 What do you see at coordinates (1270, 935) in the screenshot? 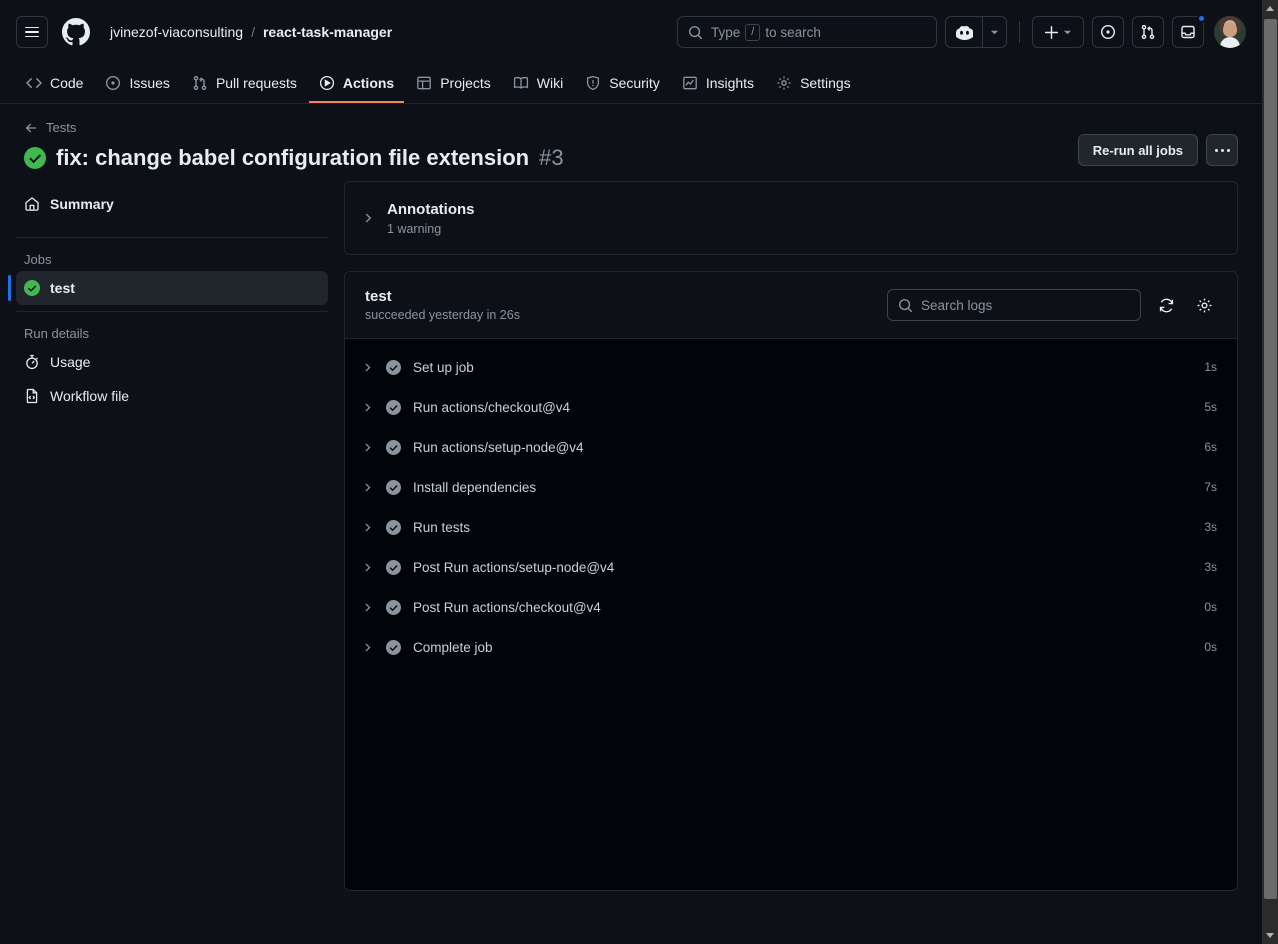
I see `scroll-down-arrow-icon` at bounding box center [1270, 935].